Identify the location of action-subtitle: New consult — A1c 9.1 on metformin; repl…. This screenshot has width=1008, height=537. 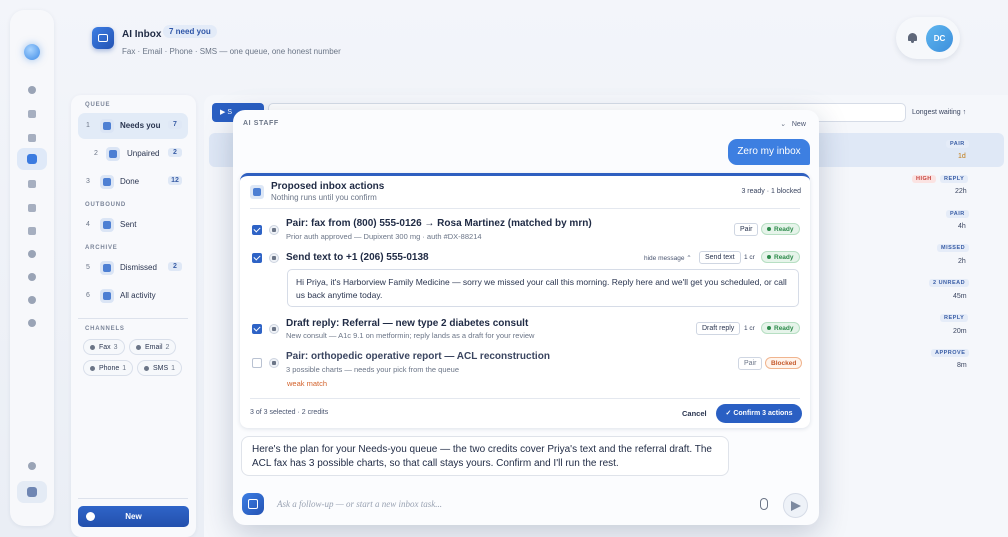
(410, 335).